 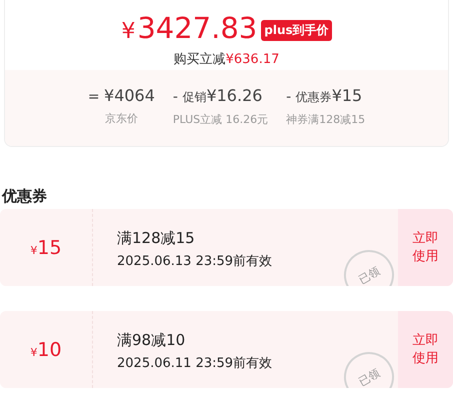 What do you see at coordinates (24, 197) in the screenshot?
I see `section-title: 优惠券` at bounding box center [24, 197].